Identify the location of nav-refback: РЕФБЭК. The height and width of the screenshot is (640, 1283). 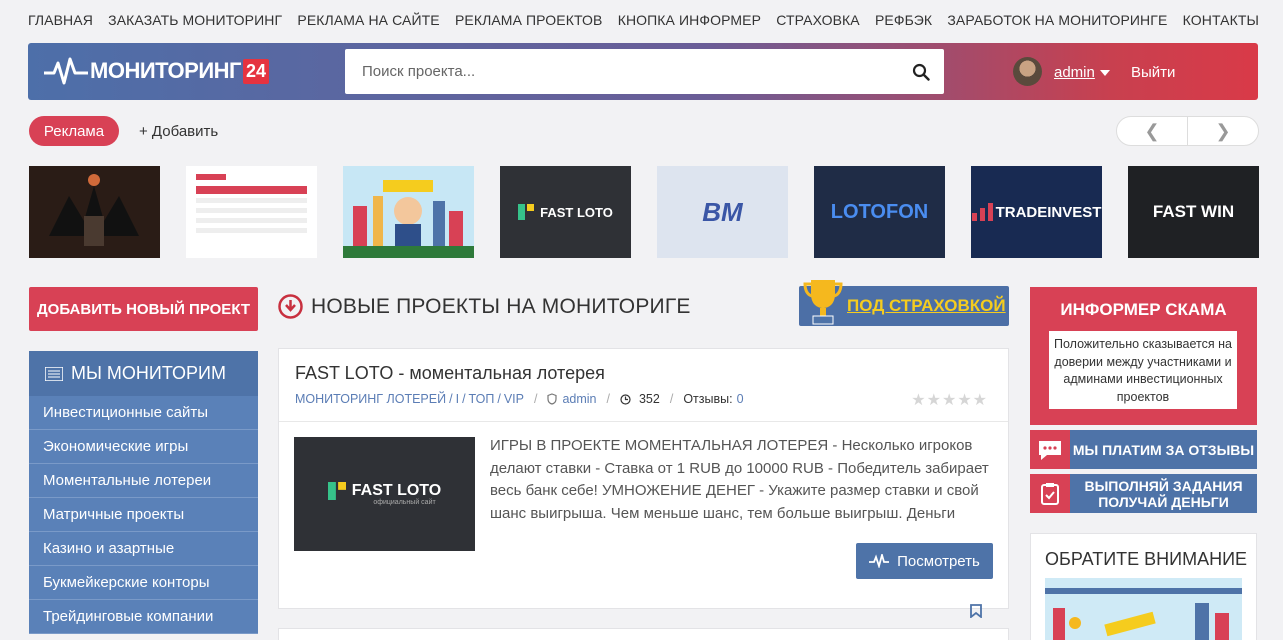
(903, 20).